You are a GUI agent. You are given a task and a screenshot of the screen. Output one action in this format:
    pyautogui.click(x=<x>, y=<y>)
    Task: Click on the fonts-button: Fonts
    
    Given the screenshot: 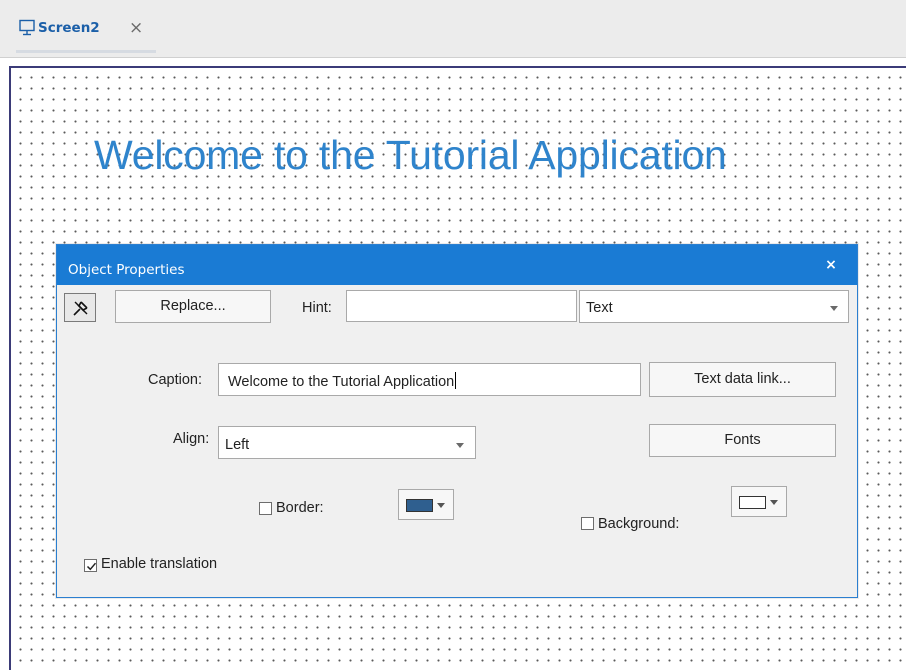 What is the action you would take?
    pyautogui.click(x=742, y=440)
    